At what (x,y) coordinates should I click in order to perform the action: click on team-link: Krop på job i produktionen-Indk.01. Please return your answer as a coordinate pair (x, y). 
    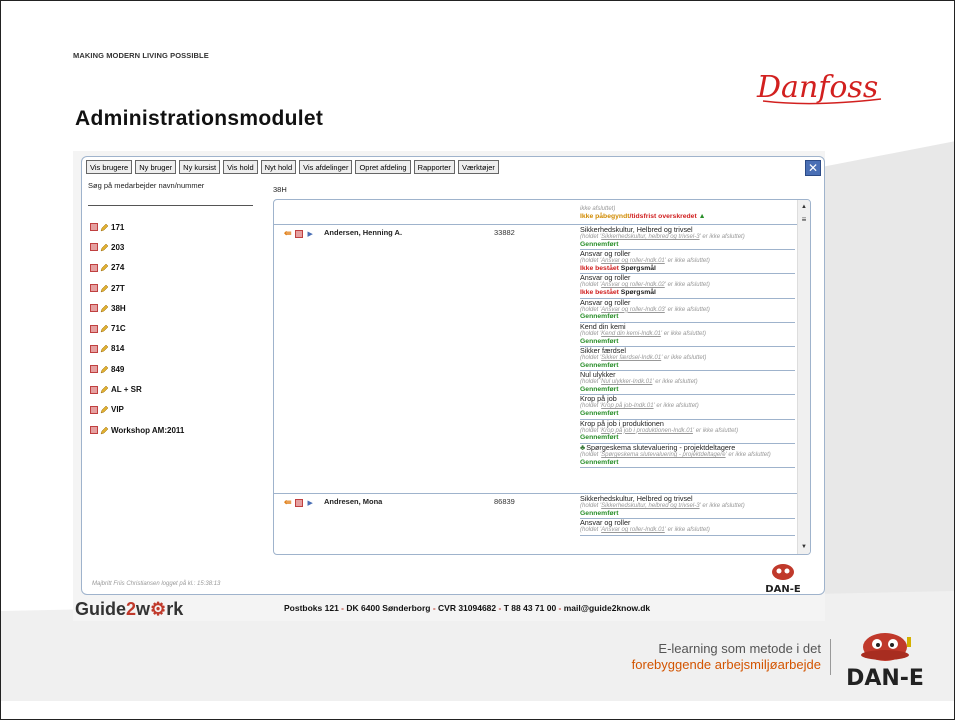
    Looking at the image, I should click on (647, 431).